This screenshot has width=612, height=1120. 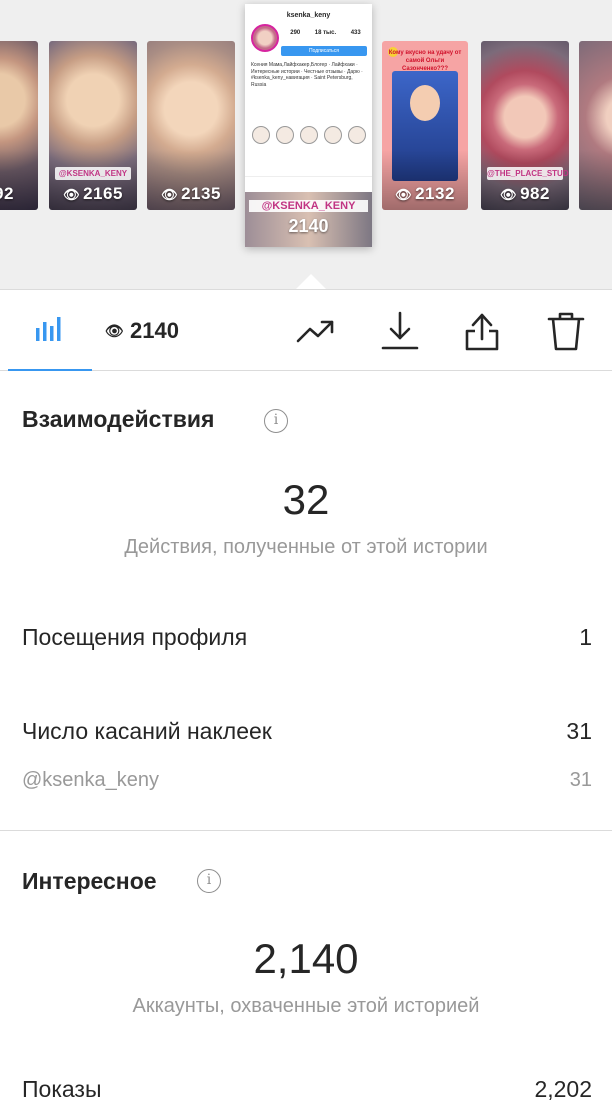 What do you see at coordinates (118, 419) in the screenshot?
I see `interactions-title: Взаимодействия` at bounding box center [118, 419].